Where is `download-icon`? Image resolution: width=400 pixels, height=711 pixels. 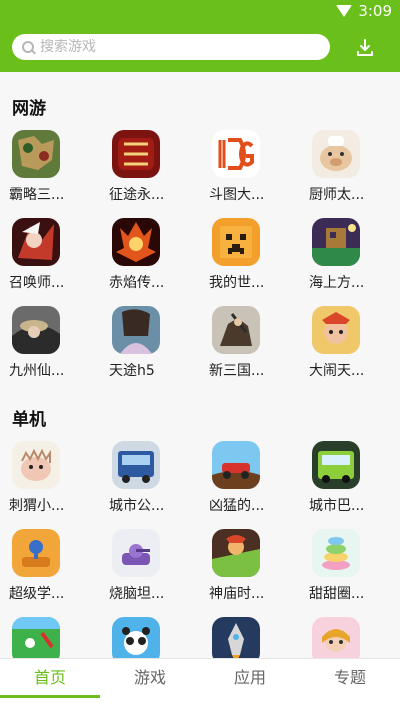 download-icon is located at coordinates (365, 47).